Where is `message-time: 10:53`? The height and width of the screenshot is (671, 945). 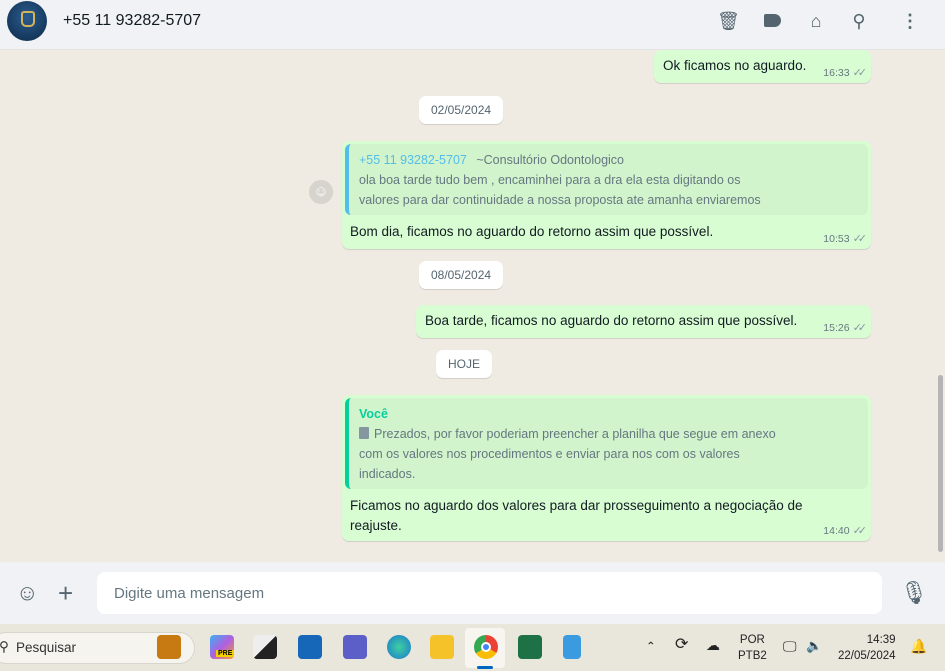
message-time: 10:53 is located at coordinates (836, 239).